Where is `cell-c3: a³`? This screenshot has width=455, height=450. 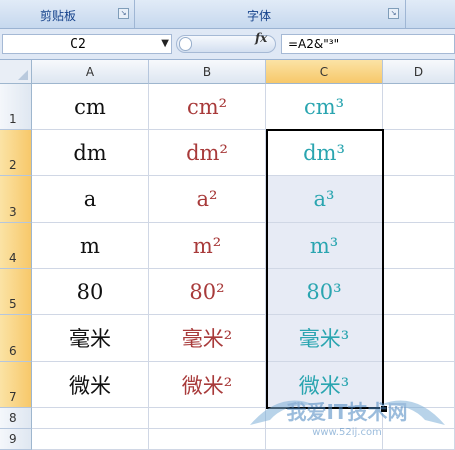
cell-c3: a³ is located at coordinates (324, 199).